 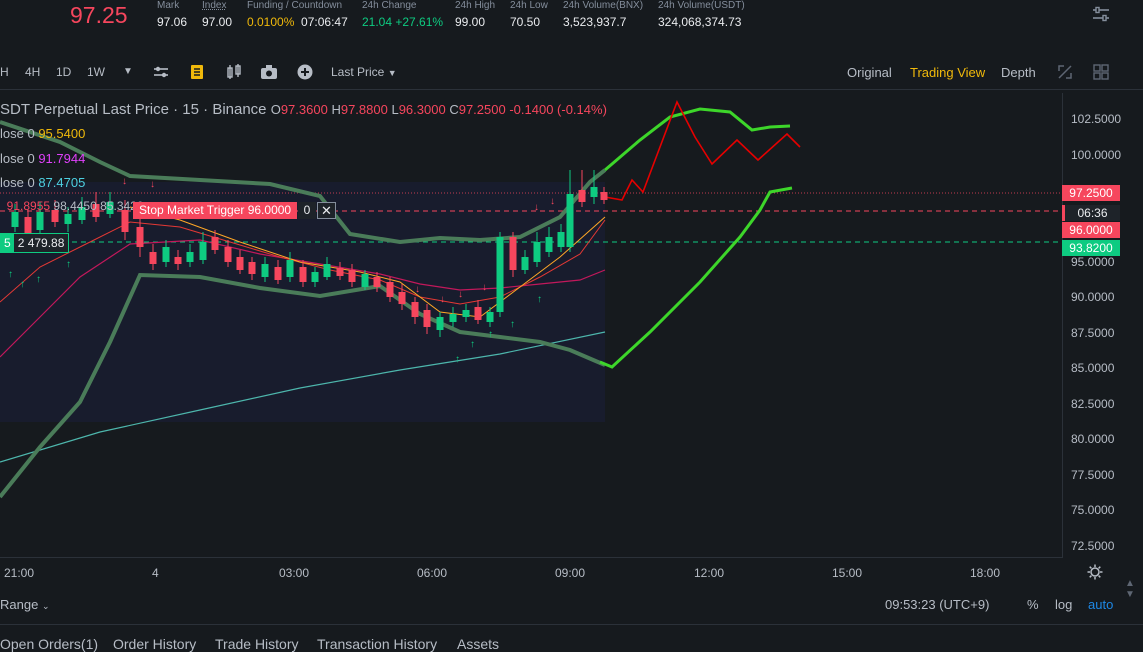 What do you see at coordinates (257, 644) in the screenshot?
I see `tab-trade-history: Trade History` at bounding box center [257, 644].